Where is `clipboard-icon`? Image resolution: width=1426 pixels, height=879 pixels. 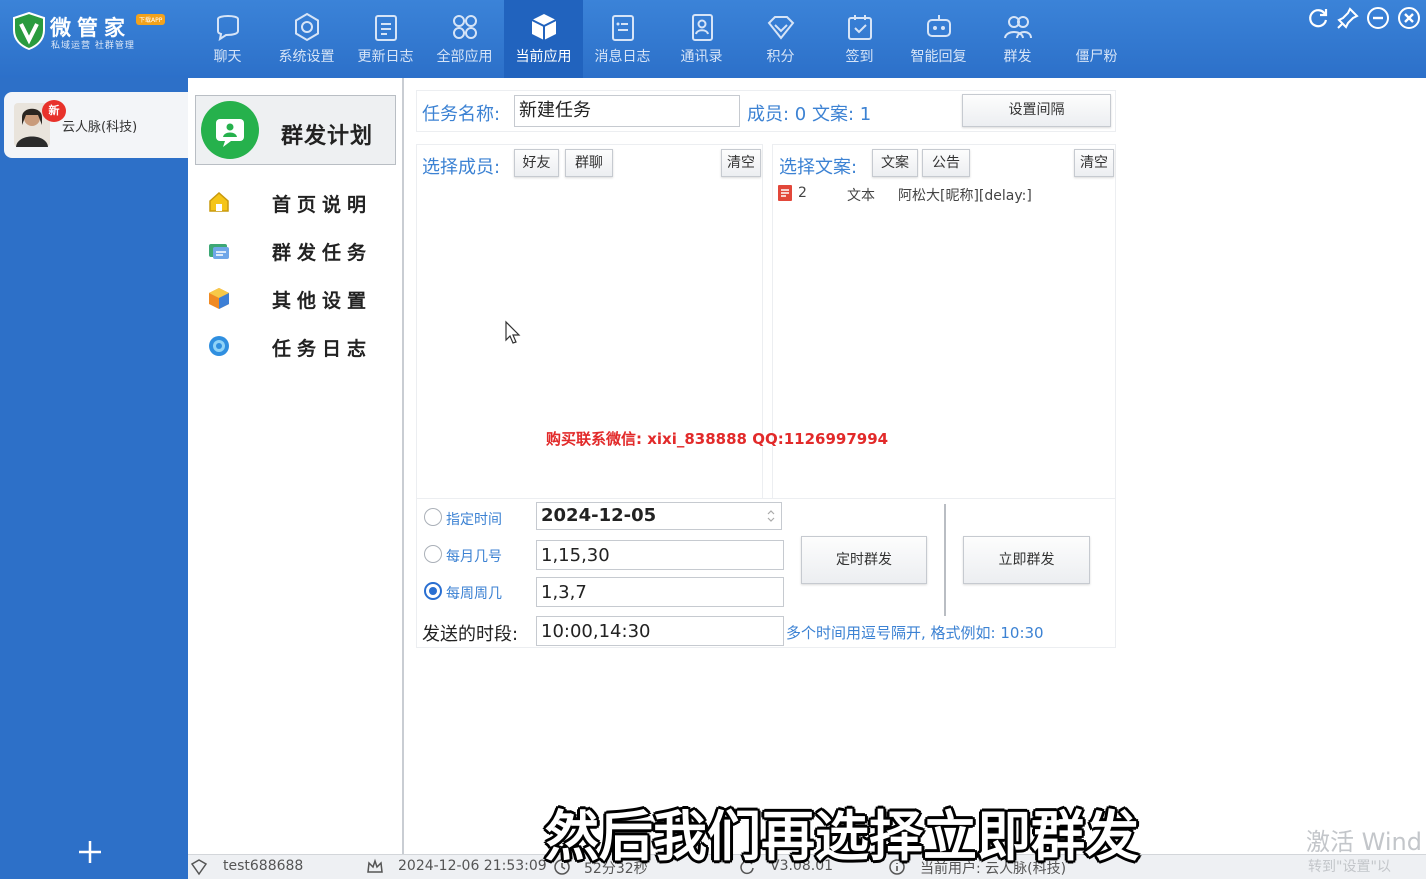 clipboard-icon is located at coordinates (385, 28).